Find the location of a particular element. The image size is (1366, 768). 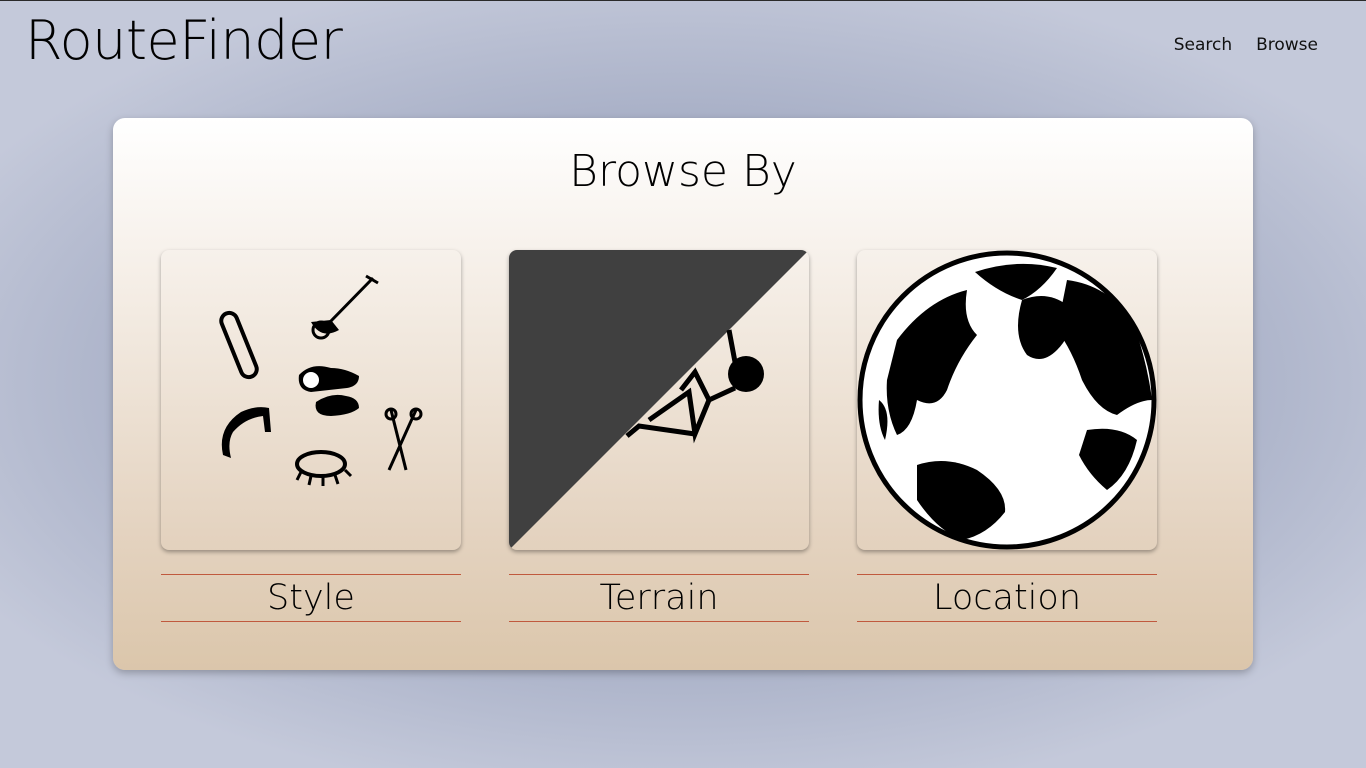

category-label-location: Location is located at coordinates (1007, 598).